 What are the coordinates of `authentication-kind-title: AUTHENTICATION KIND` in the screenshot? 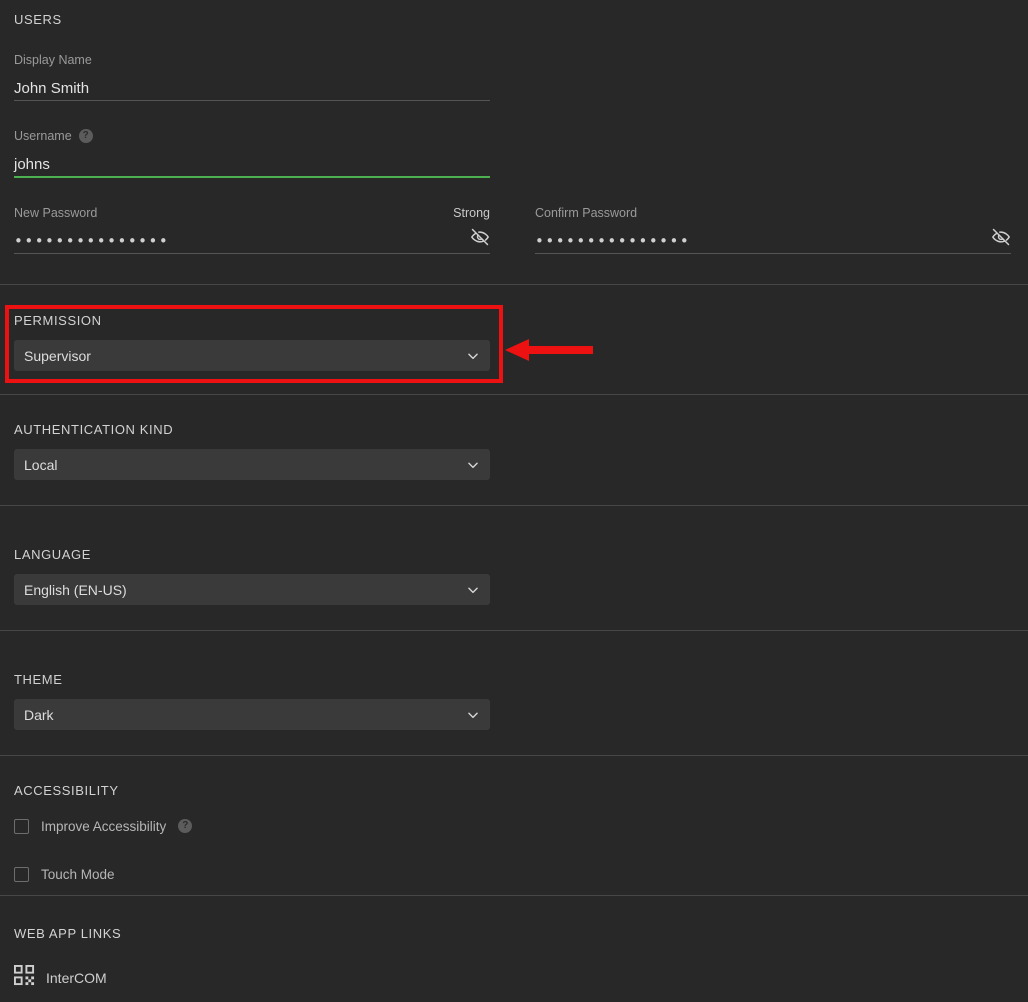 It's located at (94, 429).